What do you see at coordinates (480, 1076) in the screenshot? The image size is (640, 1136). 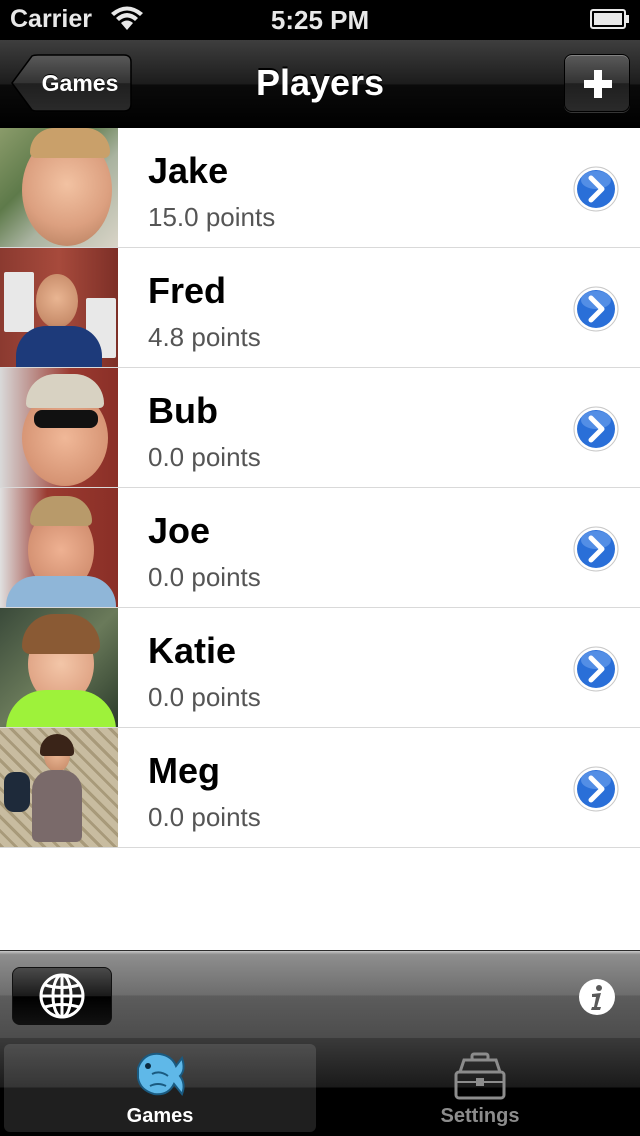 I see `tackle-box-icon` at bounding box center [480, 1076].